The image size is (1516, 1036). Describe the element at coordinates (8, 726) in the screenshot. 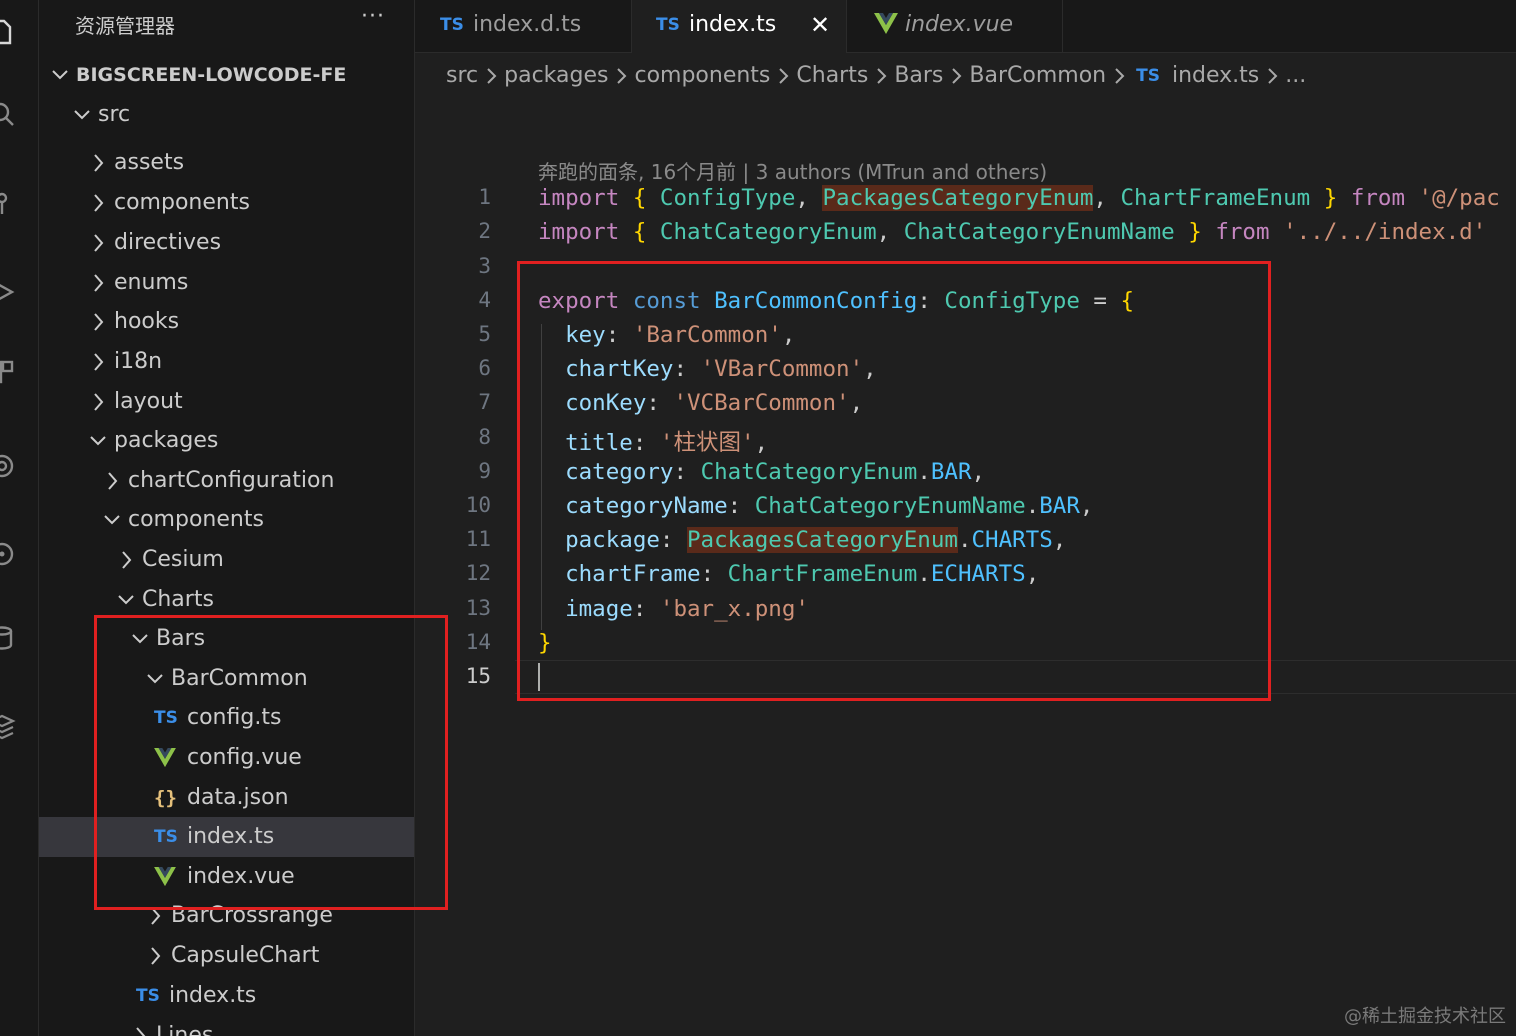

I see `layers-icon` at that location.